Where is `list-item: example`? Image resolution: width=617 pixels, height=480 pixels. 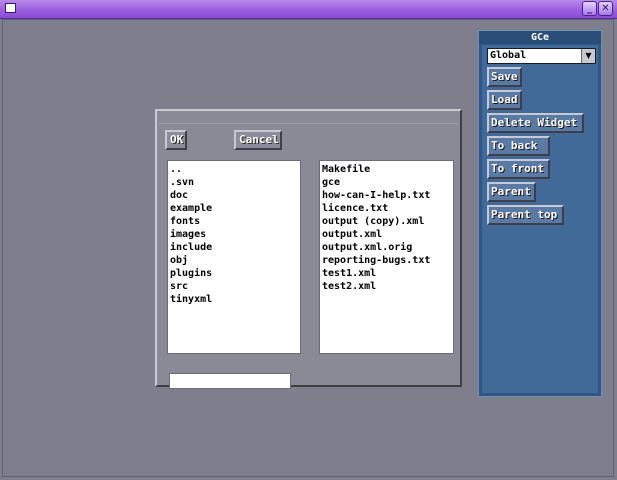 list-item: example is located at coordinates (234, 208).